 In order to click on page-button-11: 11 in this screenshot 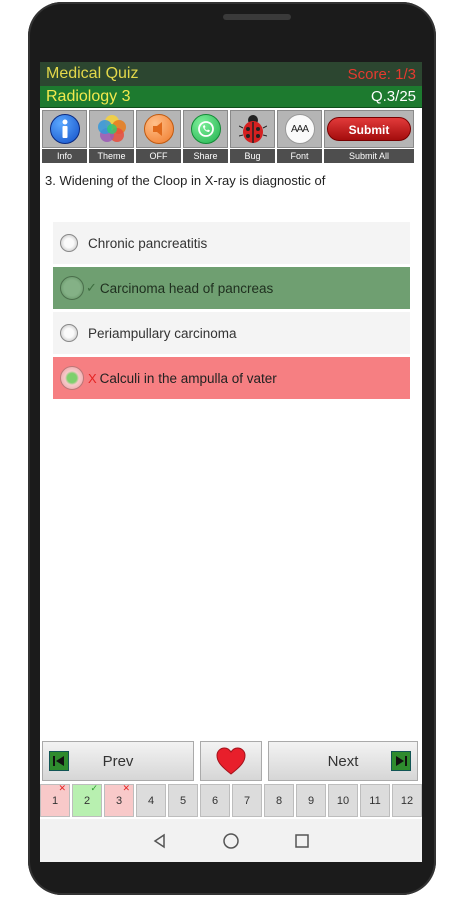, I will do `click(375, 800)`.